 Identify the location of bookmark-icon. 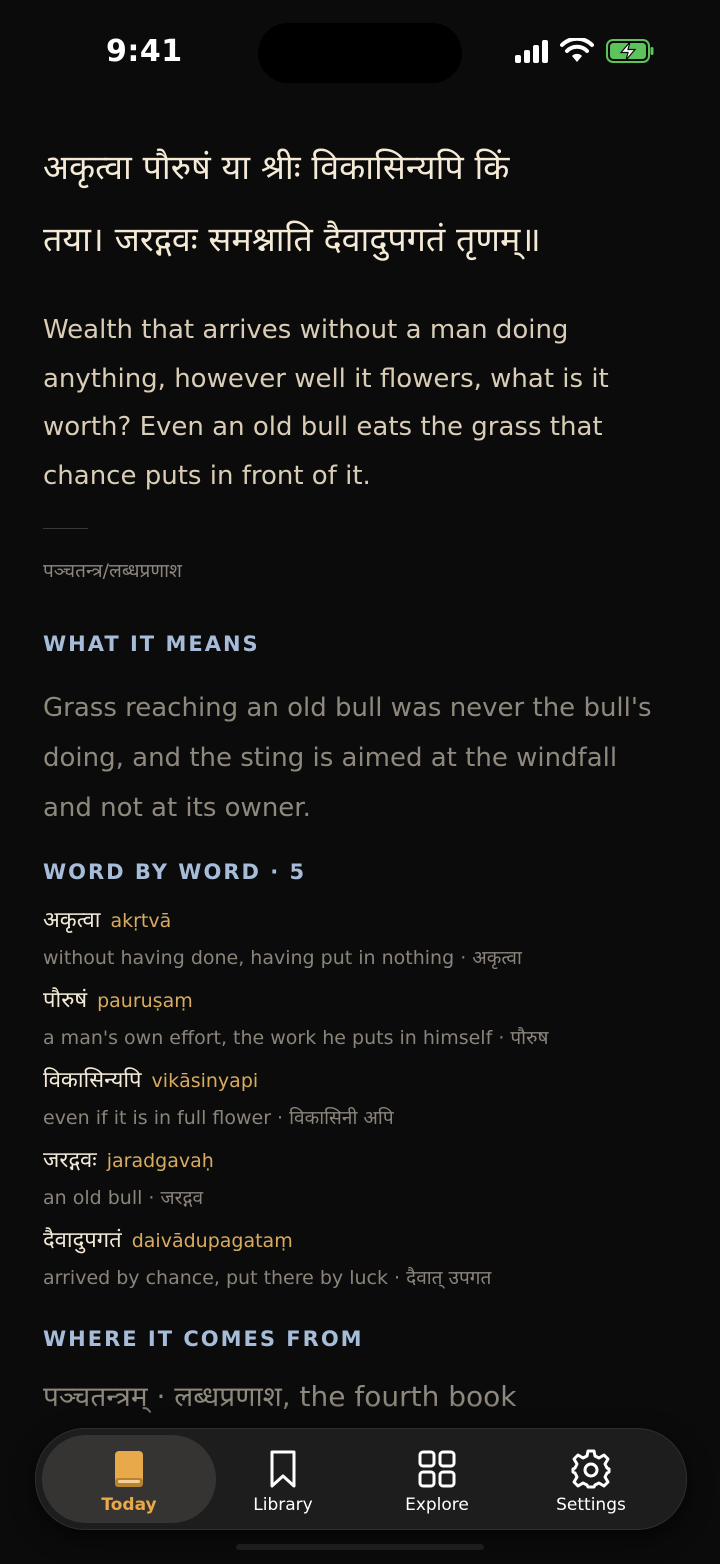
(283, 1469).